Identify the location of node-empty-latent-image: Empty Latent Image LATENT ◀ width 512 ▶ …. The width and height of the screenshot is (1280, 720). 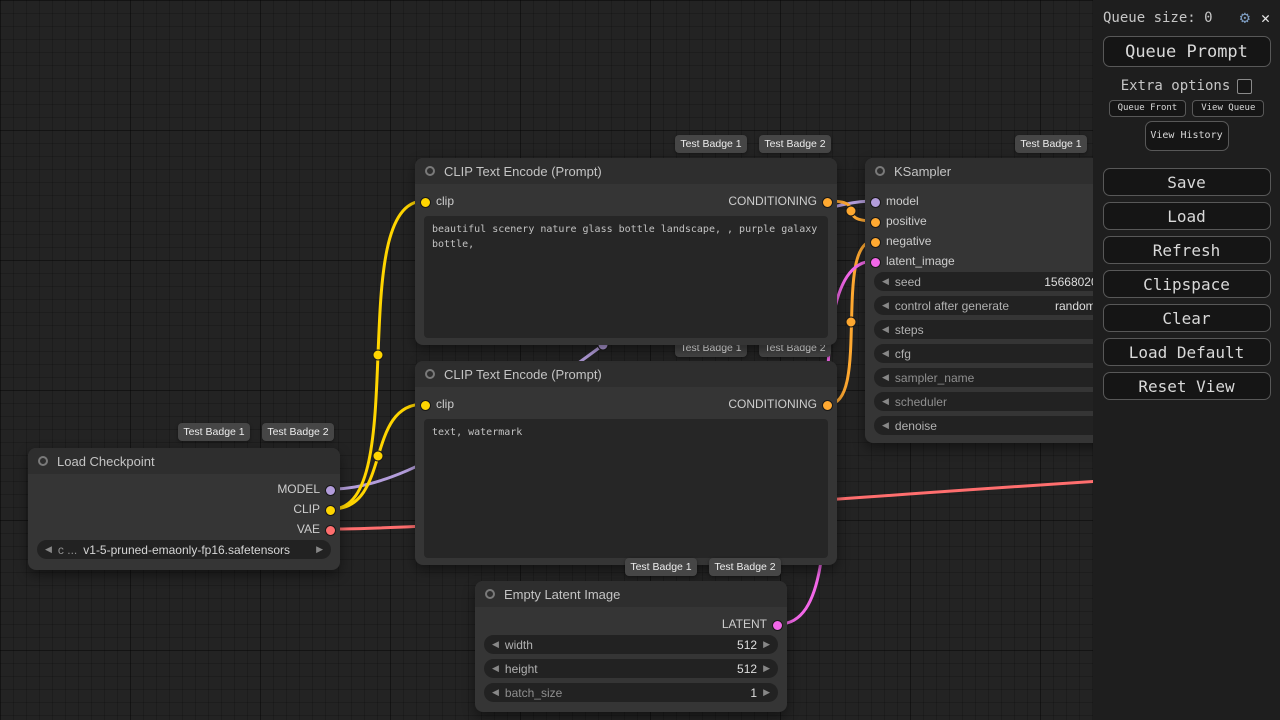
(631, 646).